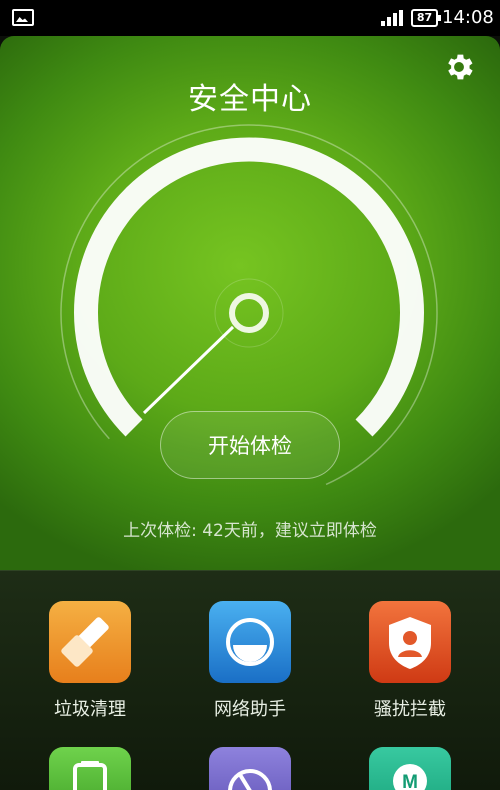  I want to click on signal-icon, so click(393, 18).